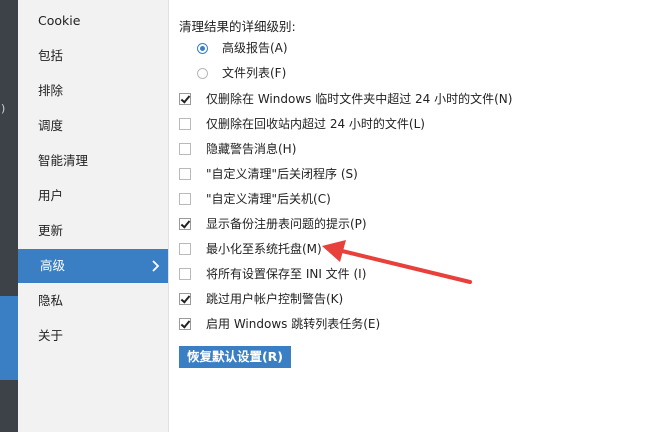 This screenshot has width=665, height=432. What do you see at coordinates (93, 161) in the screenshot?
I see `nav-item-smart-cleaning: 智能清理` at bounding box center [93, 161].